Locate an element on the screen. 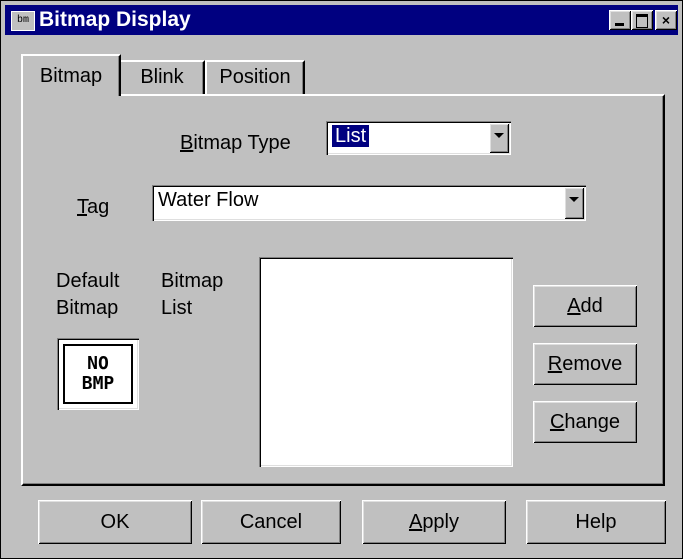 This screenshot has width=683, height=559. bitmap-type-label: Bitmap Type is located at coordinates (235, 143).